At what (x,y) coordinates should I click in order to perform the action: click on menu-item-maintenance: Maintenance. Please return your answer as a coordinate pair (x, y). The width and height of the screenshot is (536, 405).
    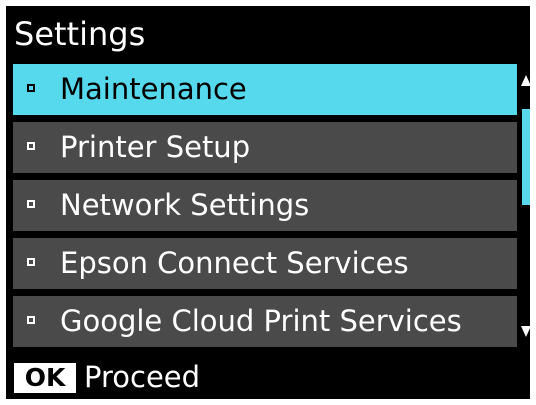
    Looking at the image, I should click on (265, 89).